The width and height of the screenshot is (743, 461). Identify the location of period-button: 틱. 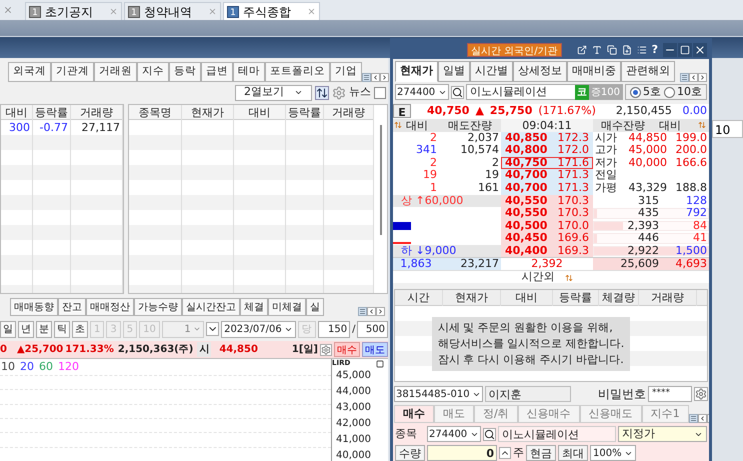
(62, 329).